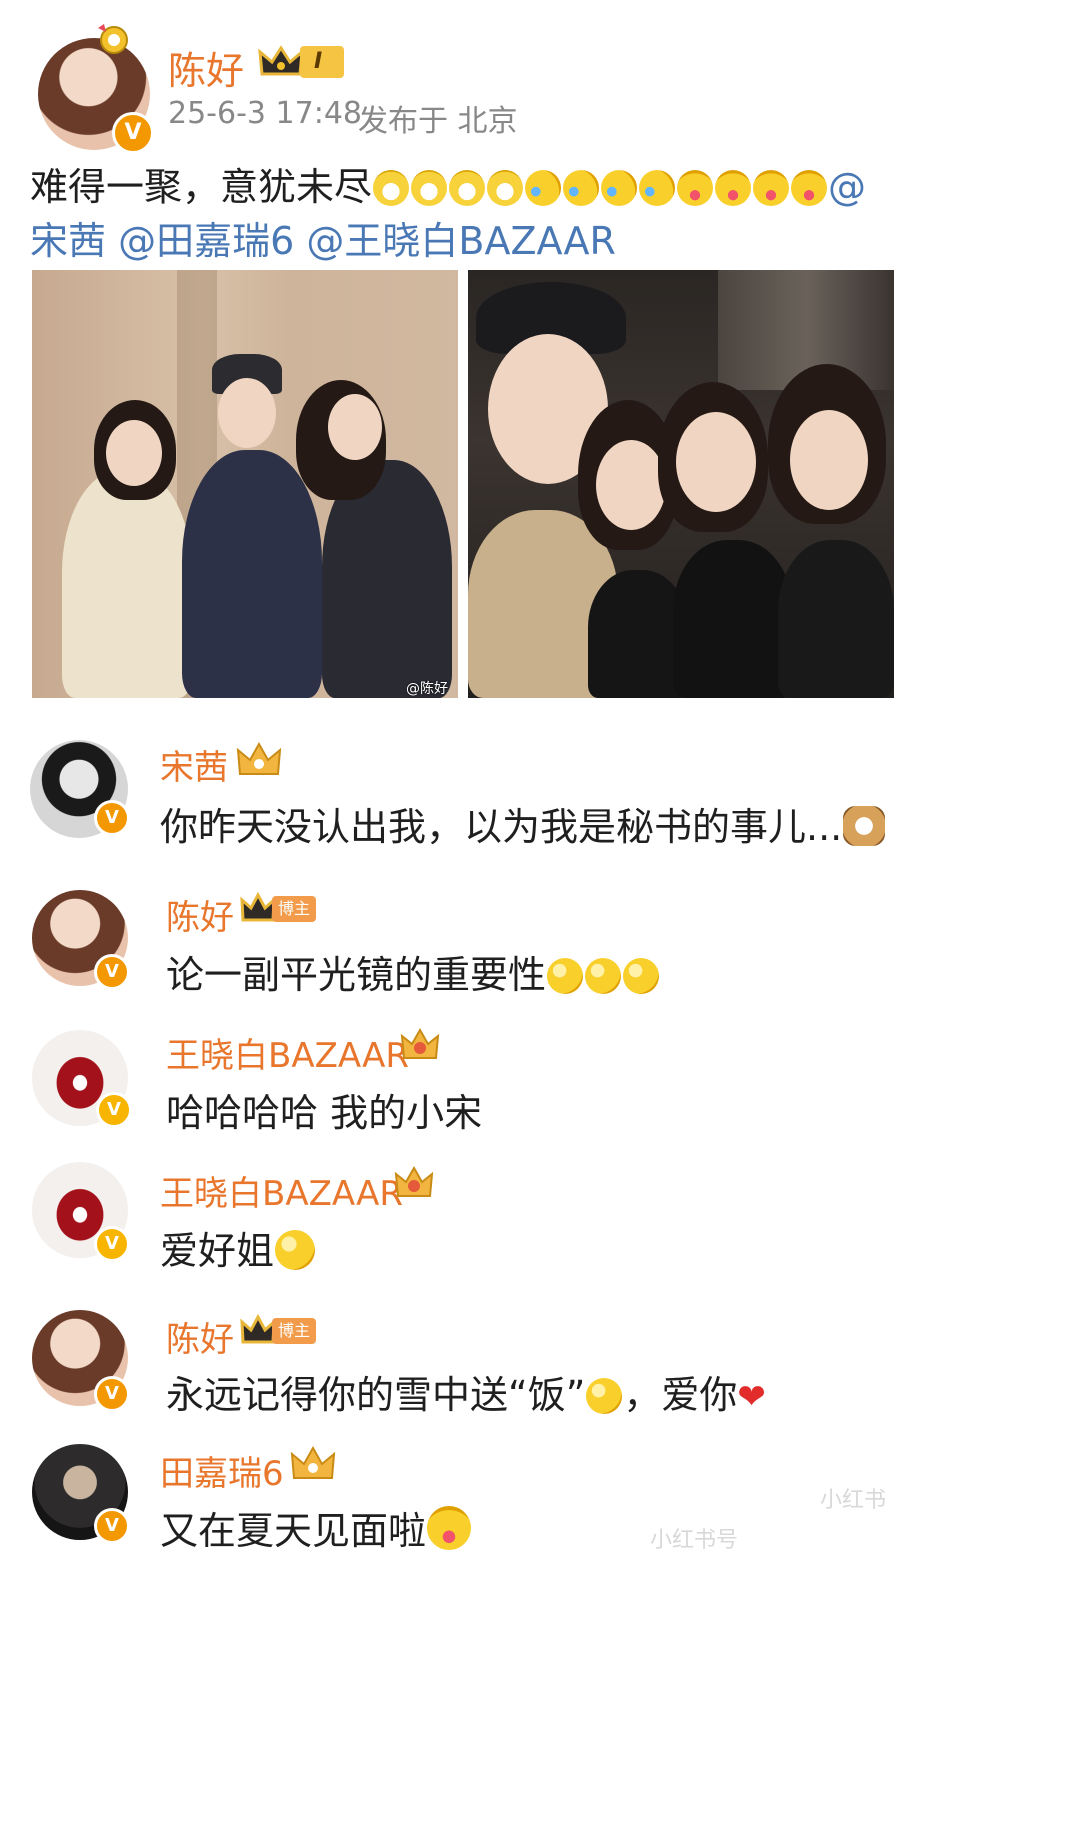  What do you see at coordinates (427, 689) in the screenshot?
I see `photo-watermark: @陈好` at bounding box center [427, 689].